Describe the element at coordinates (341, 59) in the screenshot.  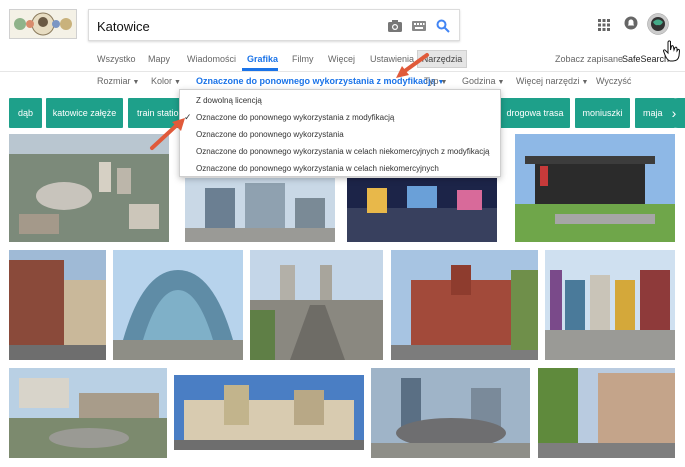
I see `tab-wiecej: Więcej` at that location.